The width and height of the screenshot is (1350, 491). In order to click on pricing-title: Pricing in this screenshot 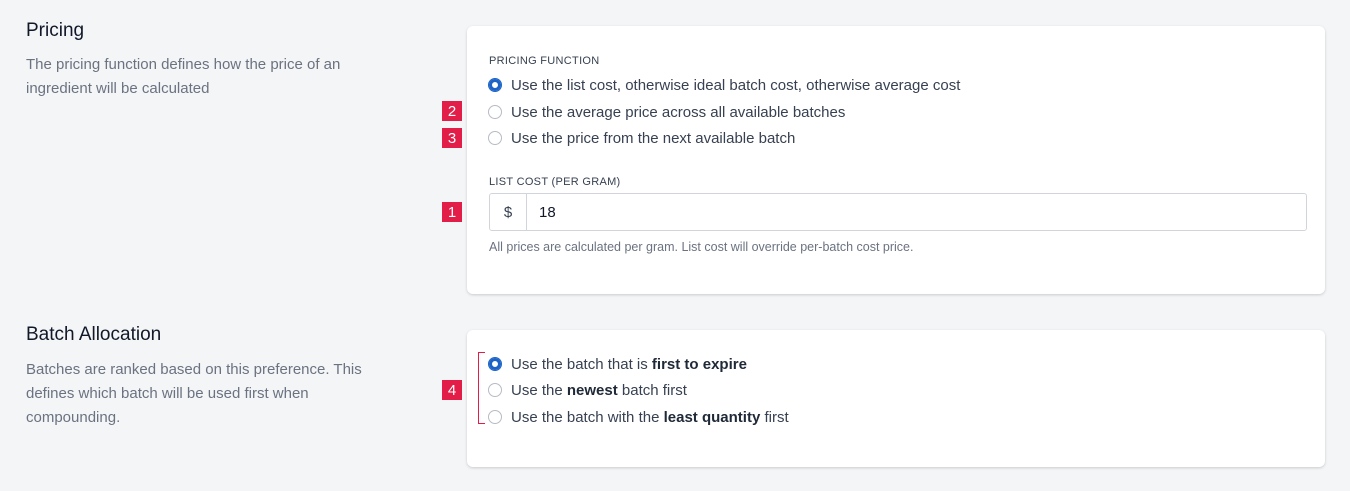, I will do `click(55, 30)`.